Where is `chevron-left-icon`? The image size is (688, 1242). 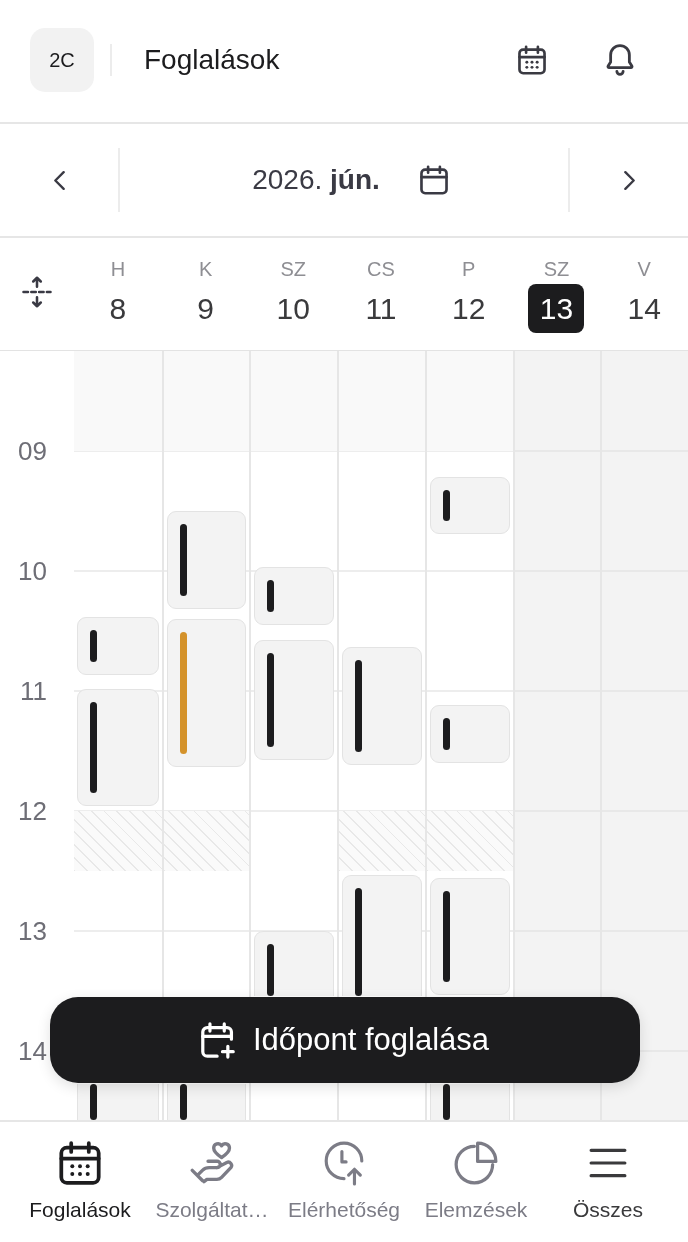 chevron-left-icon is located at coordinates (59, 180).